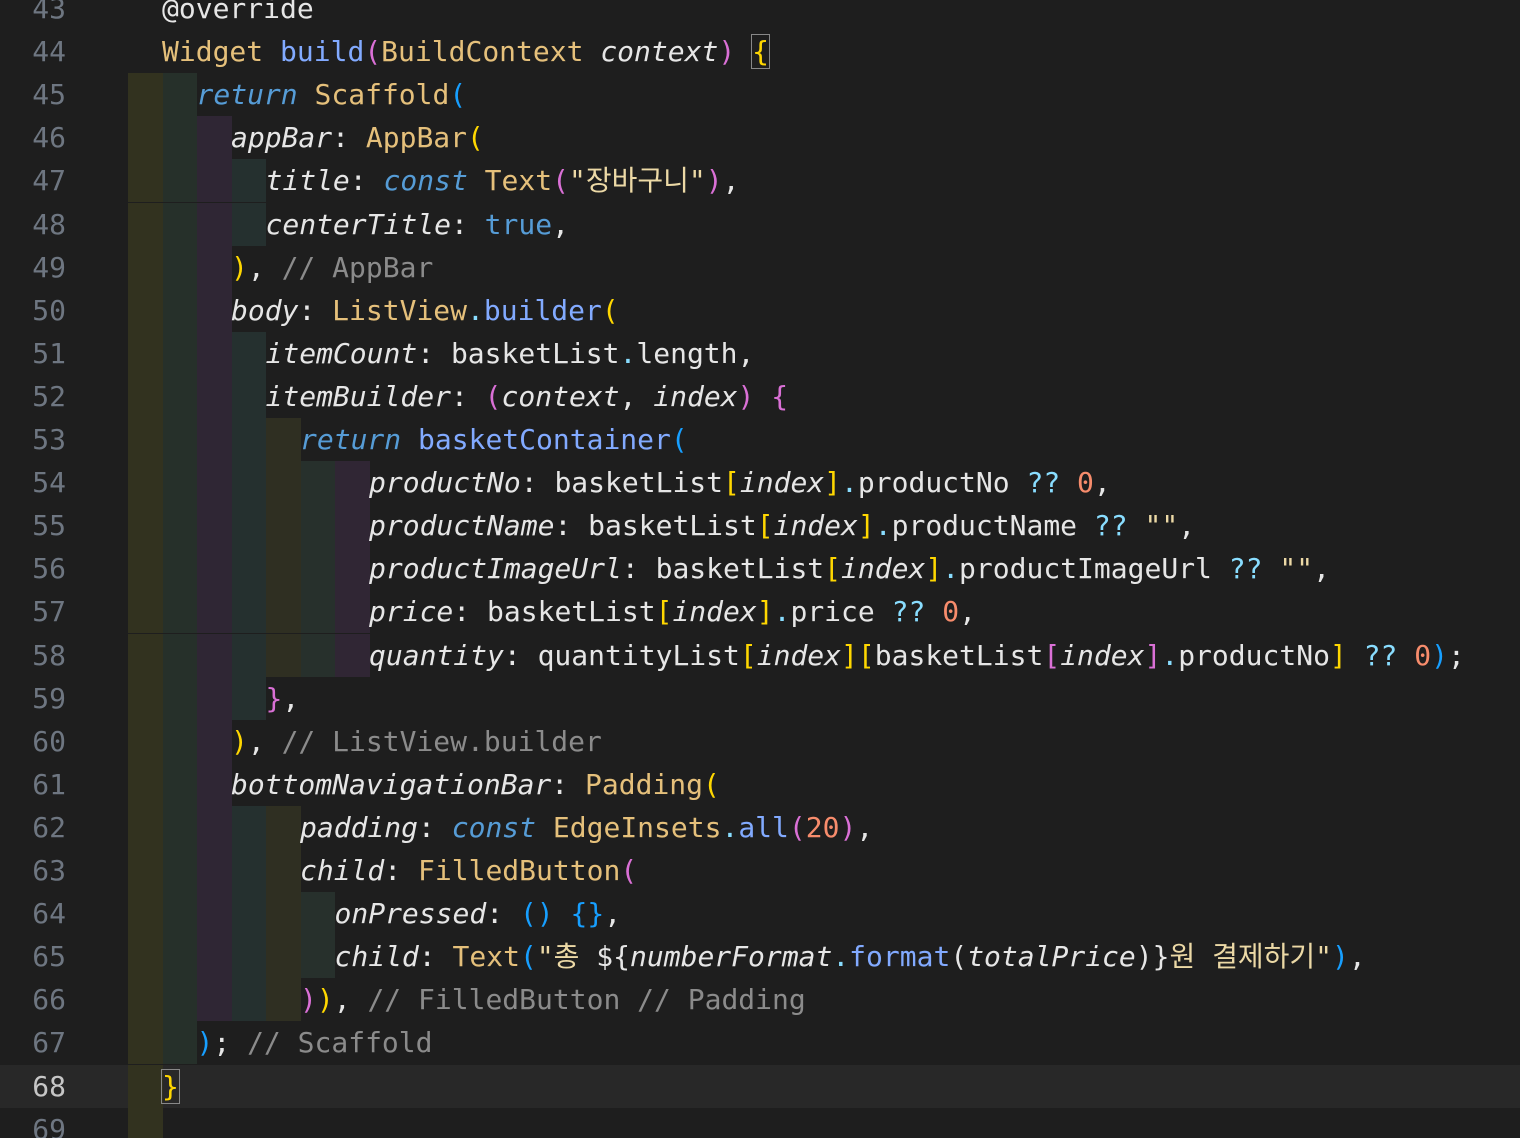  Describe the element at coordinates (49, 827) in the screenshot. I see `line-number: 62` at that location.